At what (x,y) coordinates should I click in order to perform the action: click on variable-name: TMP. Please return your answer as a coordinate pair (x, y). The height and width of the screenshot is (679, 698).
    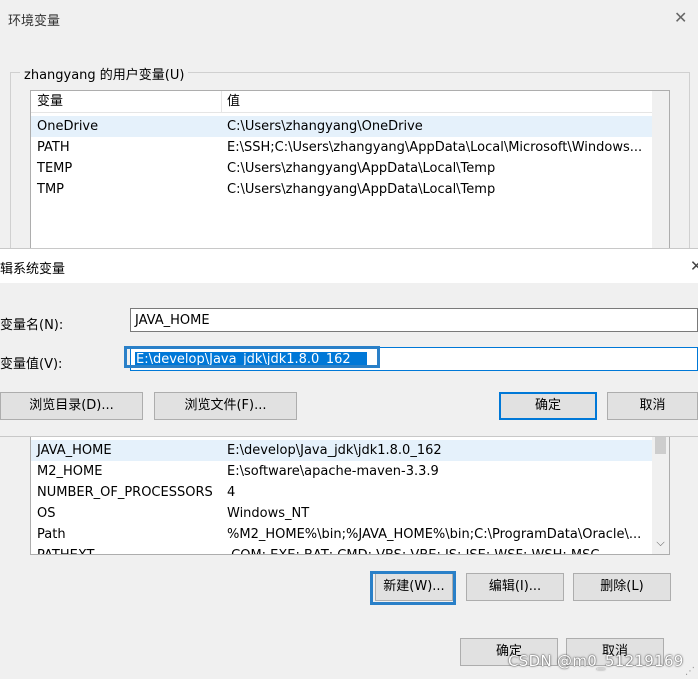
    Looking at the image, I should click on (50, 189).